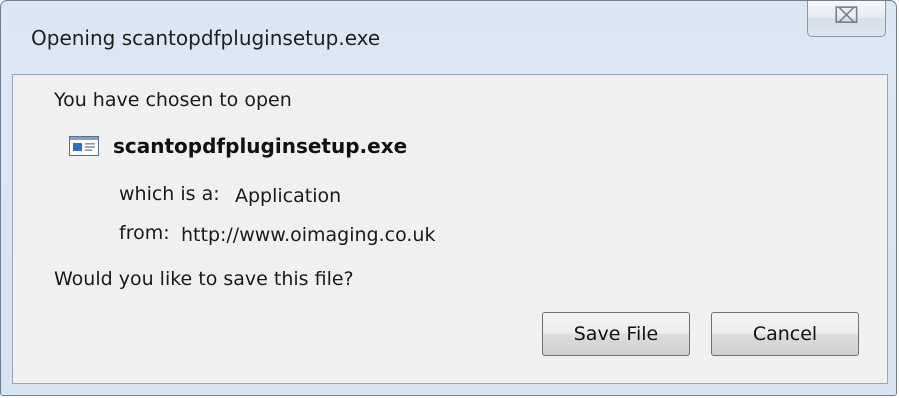 This screenshot has width=899, height=398. Describe the element at coordinates (288, 196) in the screenshot. I see `which-is-value: Application` at that location.